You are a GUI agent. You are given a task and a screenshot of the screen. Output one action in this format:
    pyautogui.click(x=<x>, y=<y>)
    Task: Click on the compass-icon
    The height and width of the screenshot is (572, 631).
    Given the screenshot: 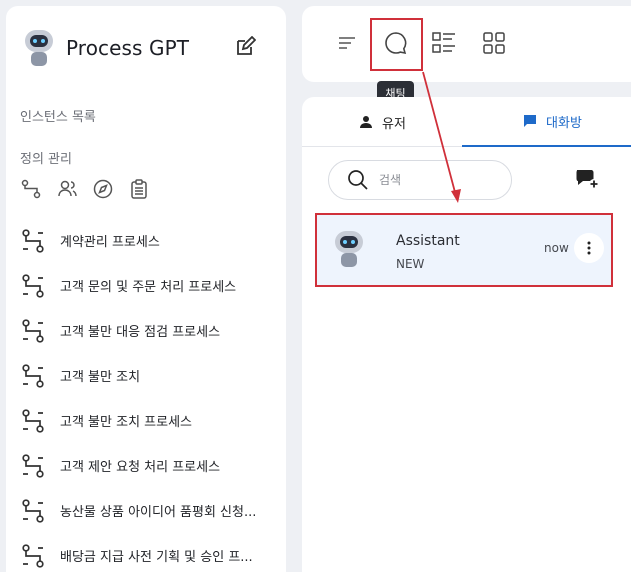 What is the action you would take?
    pyautogui.click(x=103, y=189)
    